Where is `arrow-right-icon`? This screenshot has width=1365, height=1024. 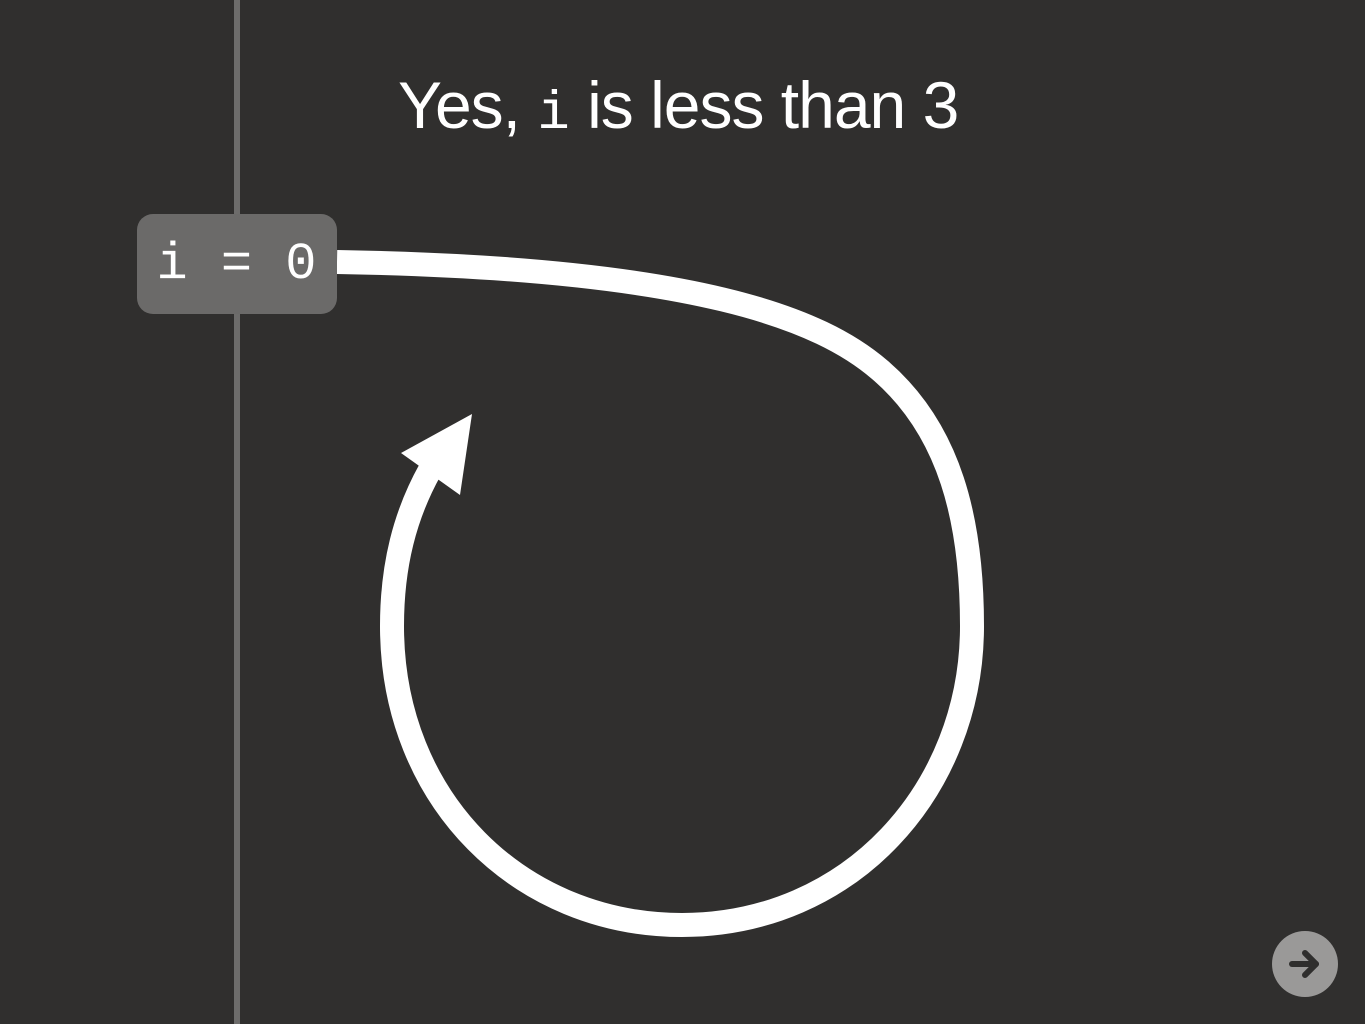 arrow-right-icon is located at coordinates (1304, 964).